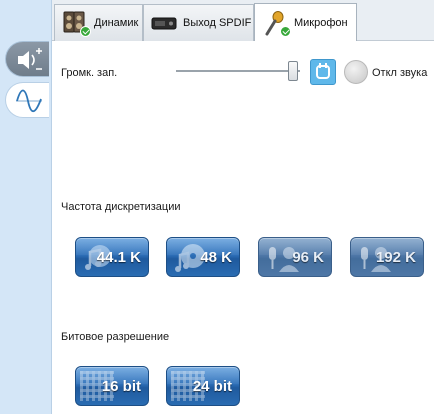  Describe the element at coordinates (276, 23) in the screenshot. I see `microphone-icon` at that location.